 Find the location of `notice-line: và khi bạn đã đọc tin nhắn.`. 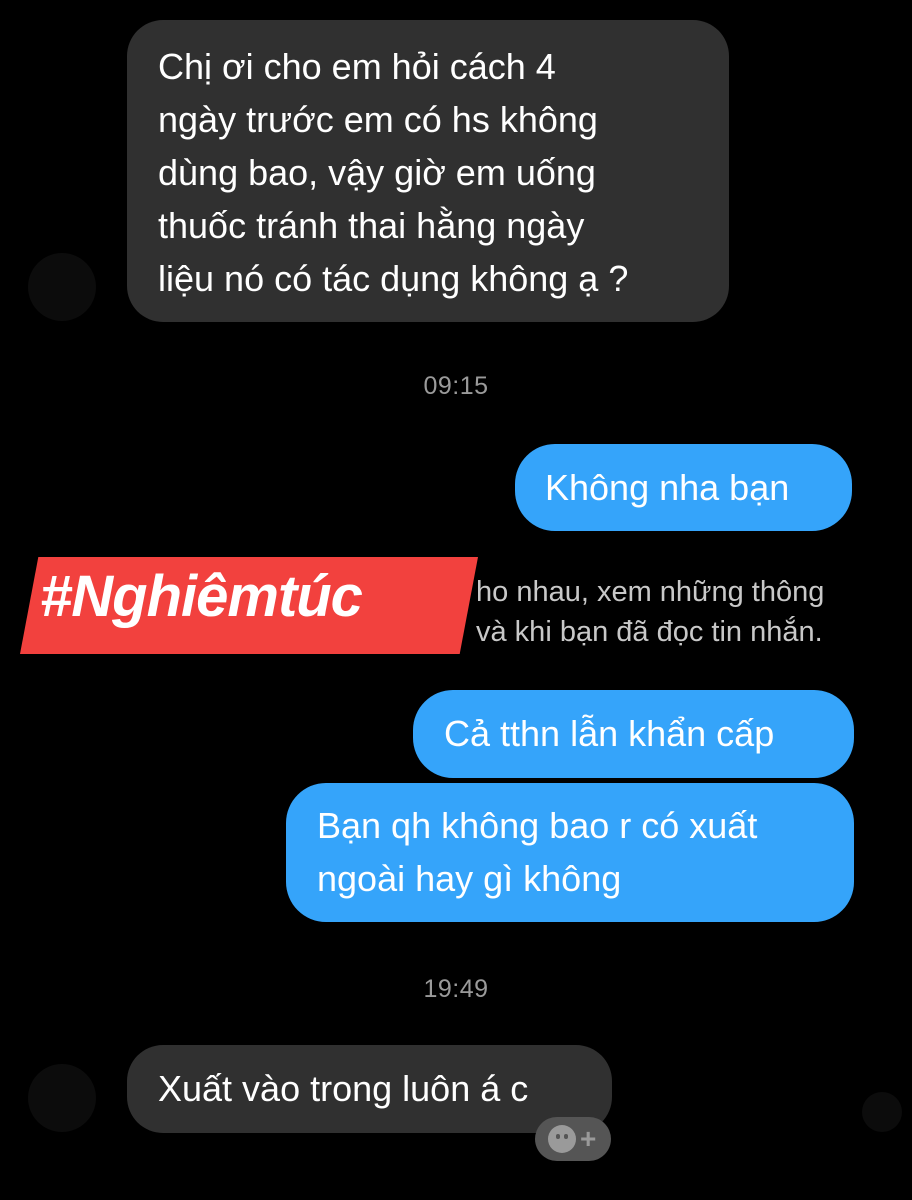

notice-line: và khi bạn đã đọc tin nhắn. is located at coordinates (649, 632).